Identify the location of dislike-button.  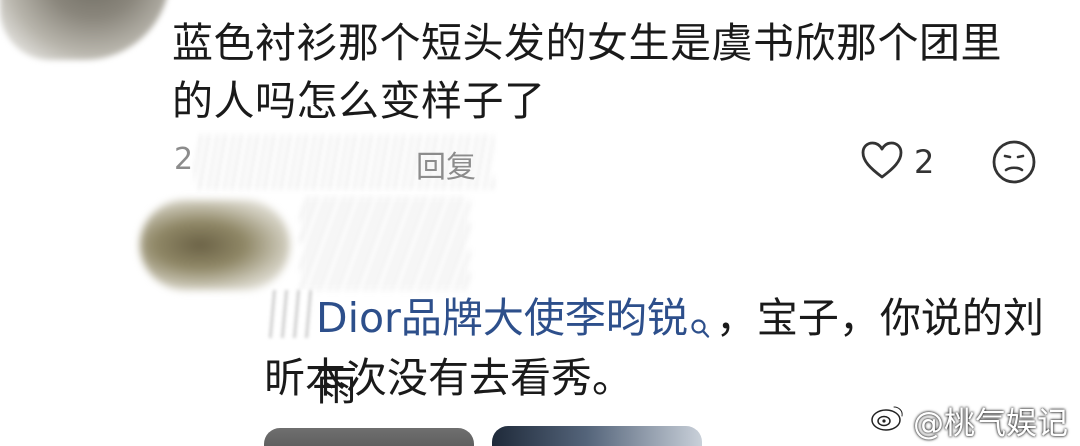
(1014, 162).